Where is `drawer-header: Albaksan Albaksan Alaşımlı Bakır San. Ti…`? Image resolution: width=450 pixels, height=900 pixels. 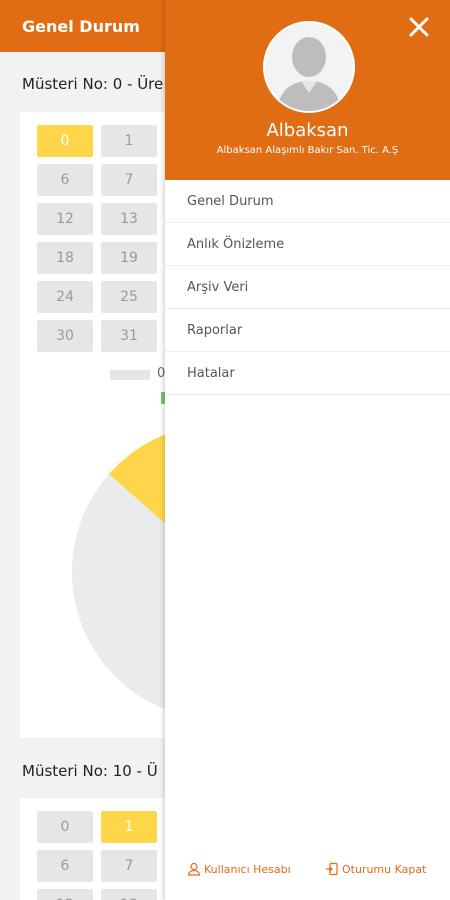 drawer-header: Albaksan Albaksan Alaşımlı Bakır San. Ti… is located at coordinates (307, 90).